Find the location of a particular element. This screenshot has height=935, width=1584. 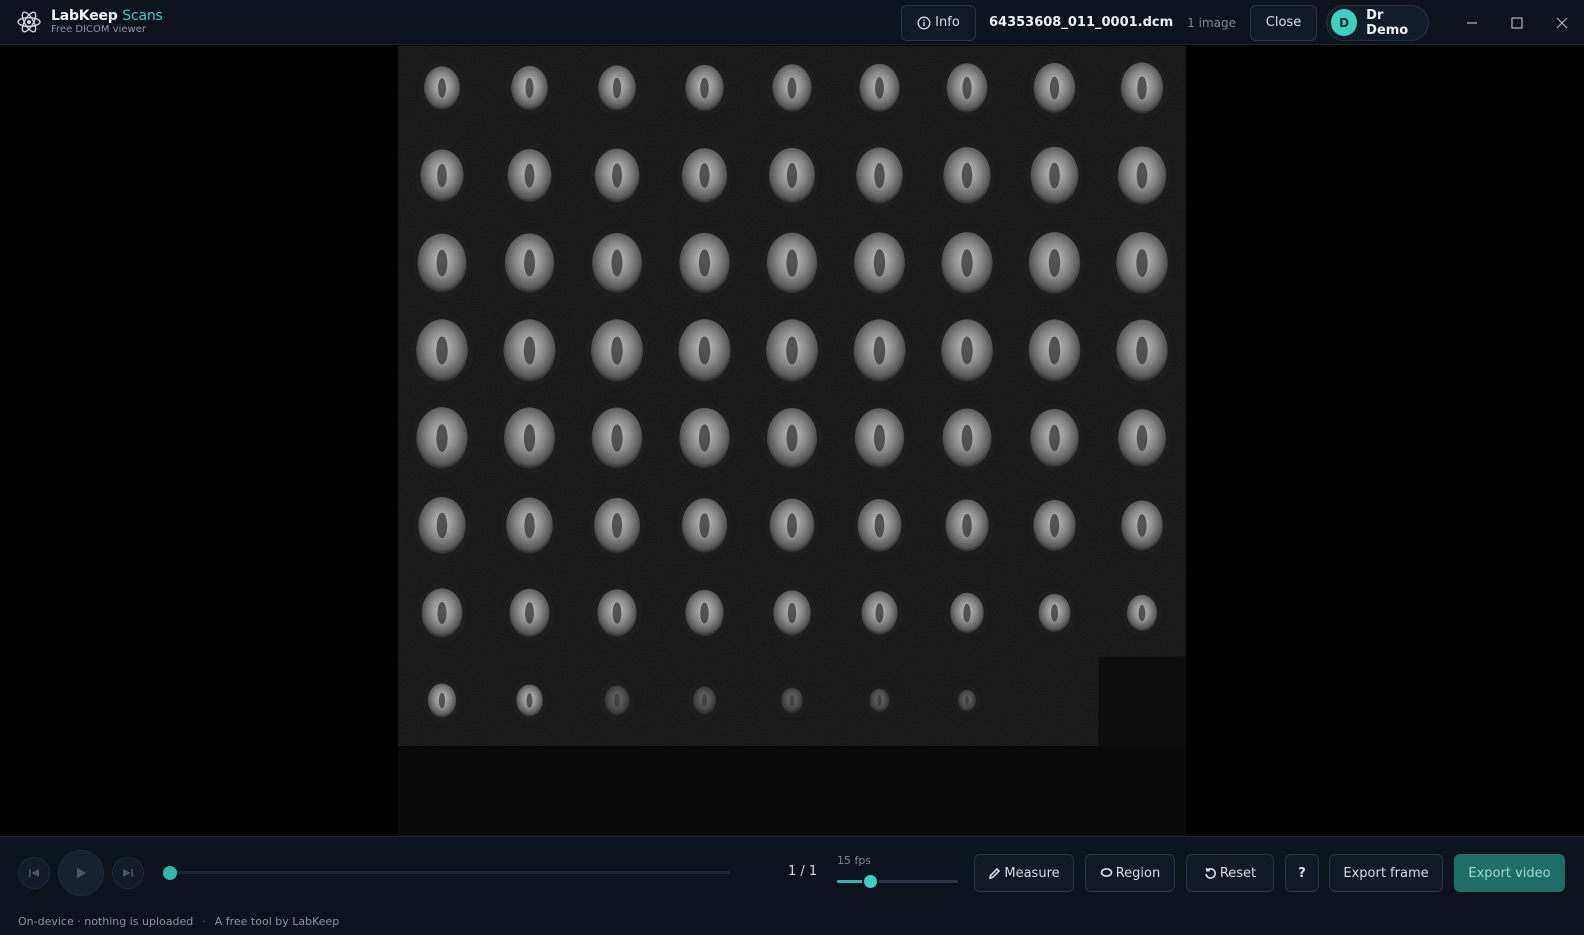

close-file-button: Close is located at coordinates (1283, 22).